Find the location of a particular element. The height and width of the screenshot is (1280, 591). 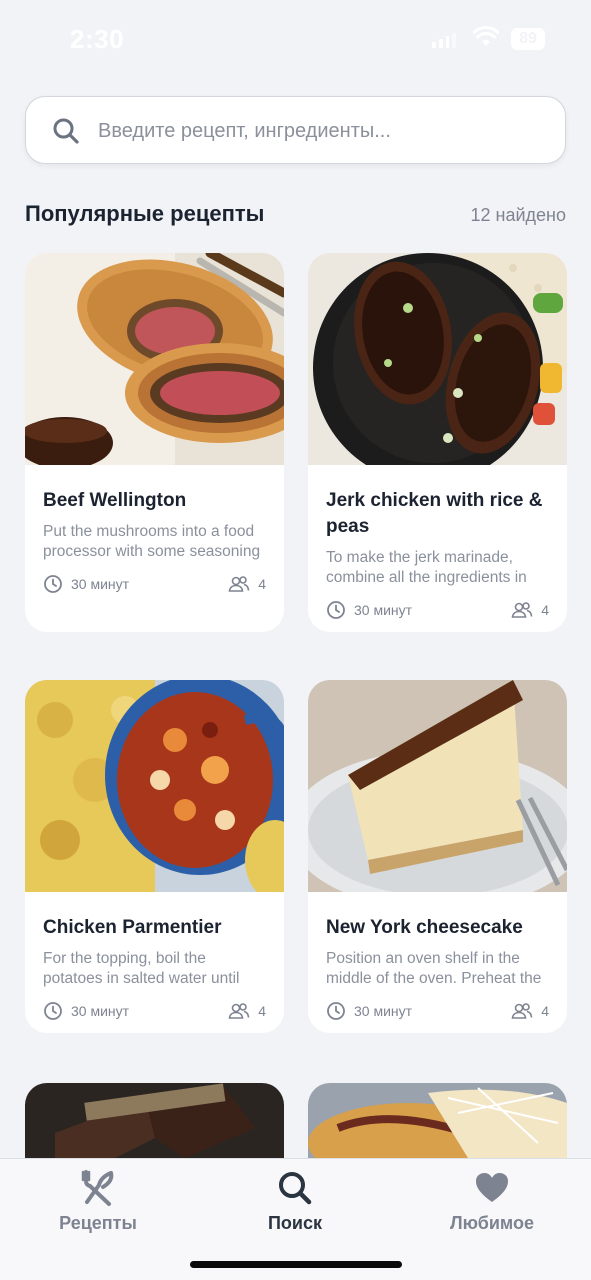

recipe-title: Jerk chicken with rice & peas is located at coordinates (434, 513).